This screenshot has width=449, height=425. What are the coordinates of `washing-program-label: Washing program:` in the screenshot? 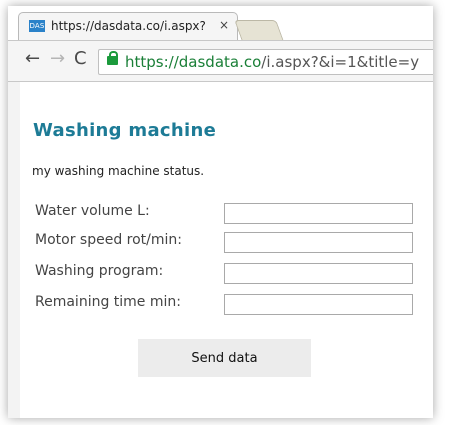 It's located at (99, 271).